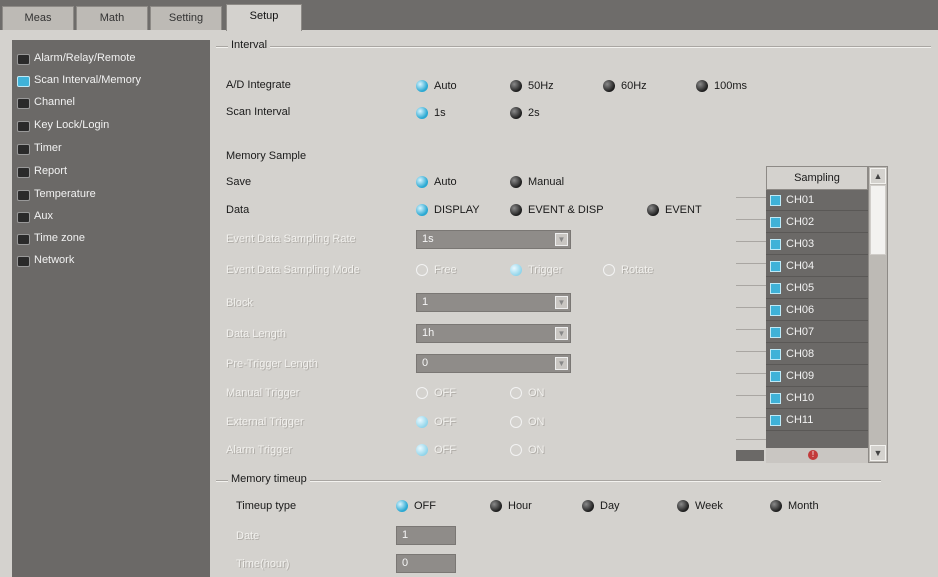  Describe the element at coordinates (51, 171) in the screenshot. I see `sidebar-item-label: Report` at that location.